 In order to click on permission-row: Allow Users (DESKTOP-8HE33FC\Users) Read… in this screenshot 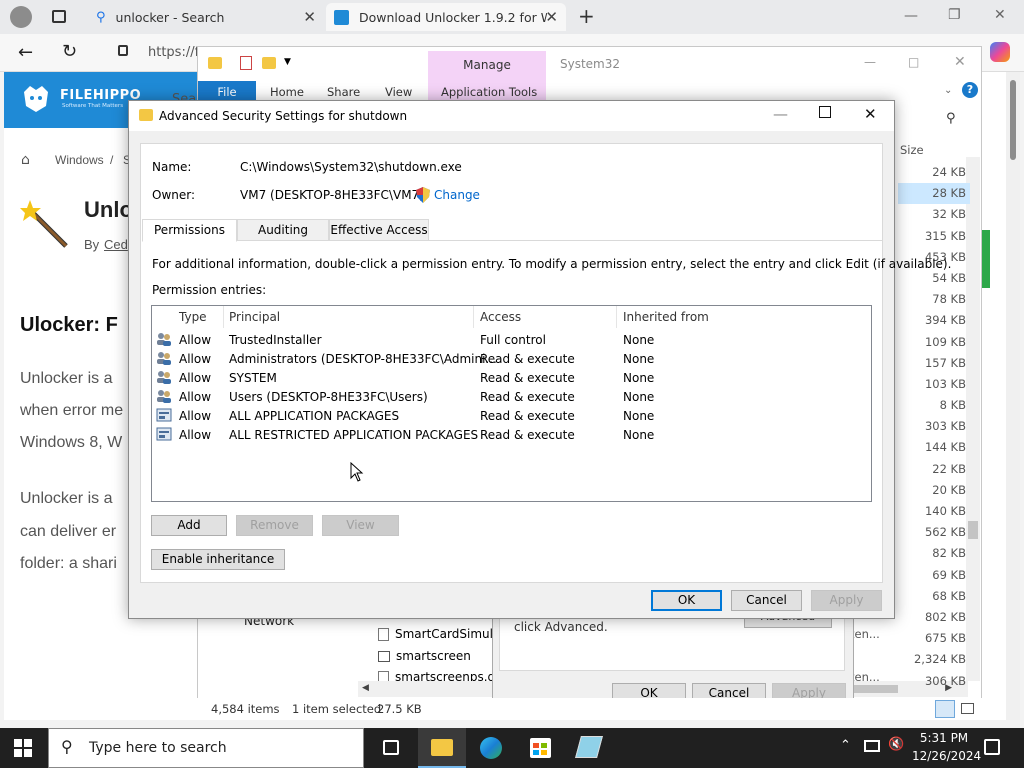, I will do `click(511, 397)`.